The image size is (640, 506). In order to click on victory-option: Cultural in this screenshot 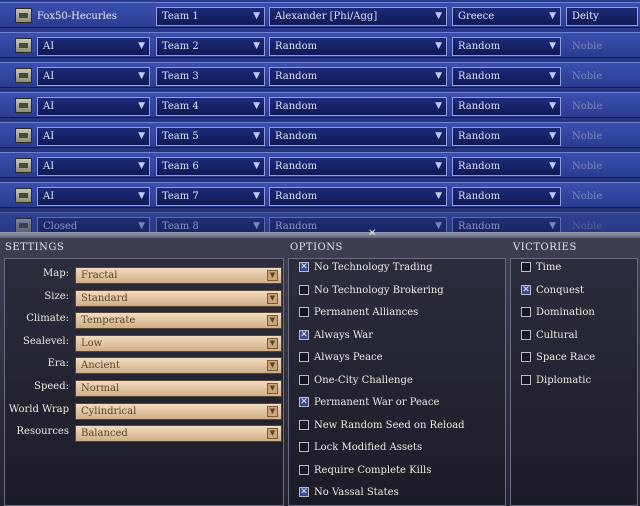, I will do `click(580, 336)`.